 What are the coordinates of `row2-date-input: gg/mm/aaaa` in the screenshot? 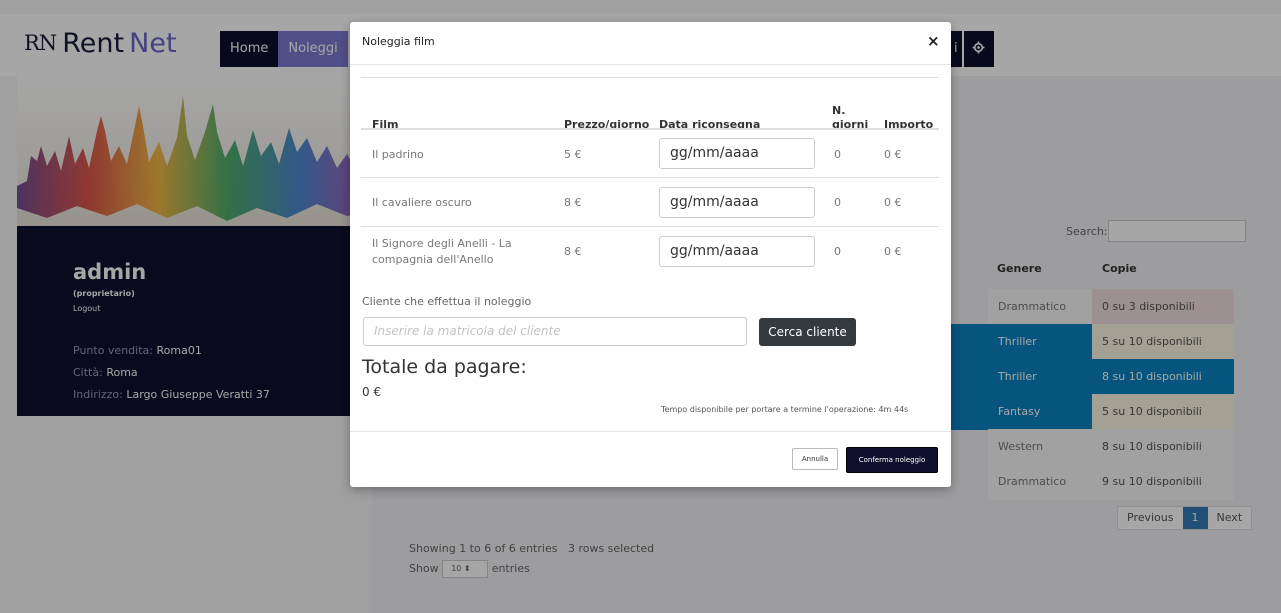 It's located at (737, 202).